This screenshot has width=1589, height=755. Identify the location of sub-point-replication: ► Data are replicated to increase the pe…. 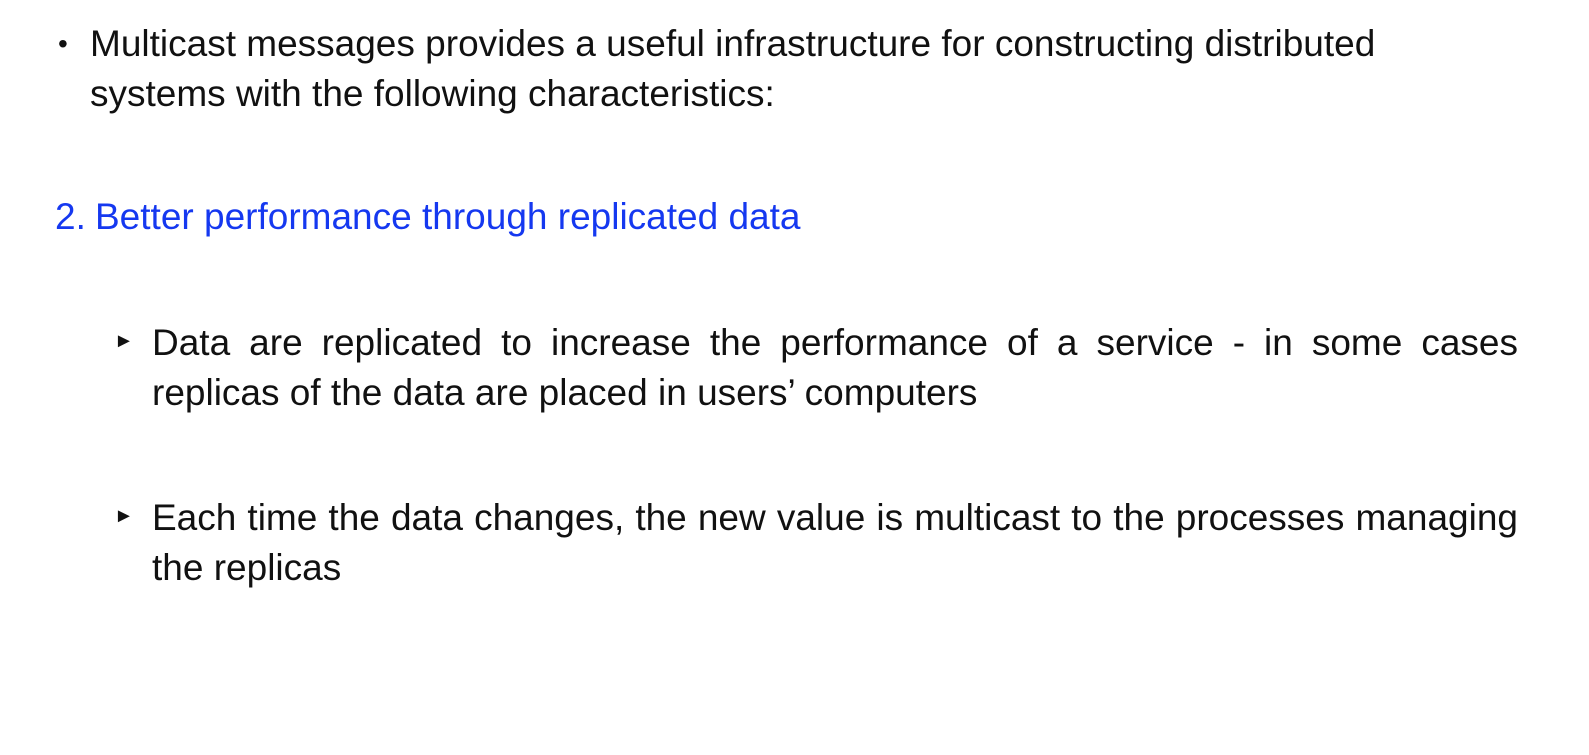
(816, 368).